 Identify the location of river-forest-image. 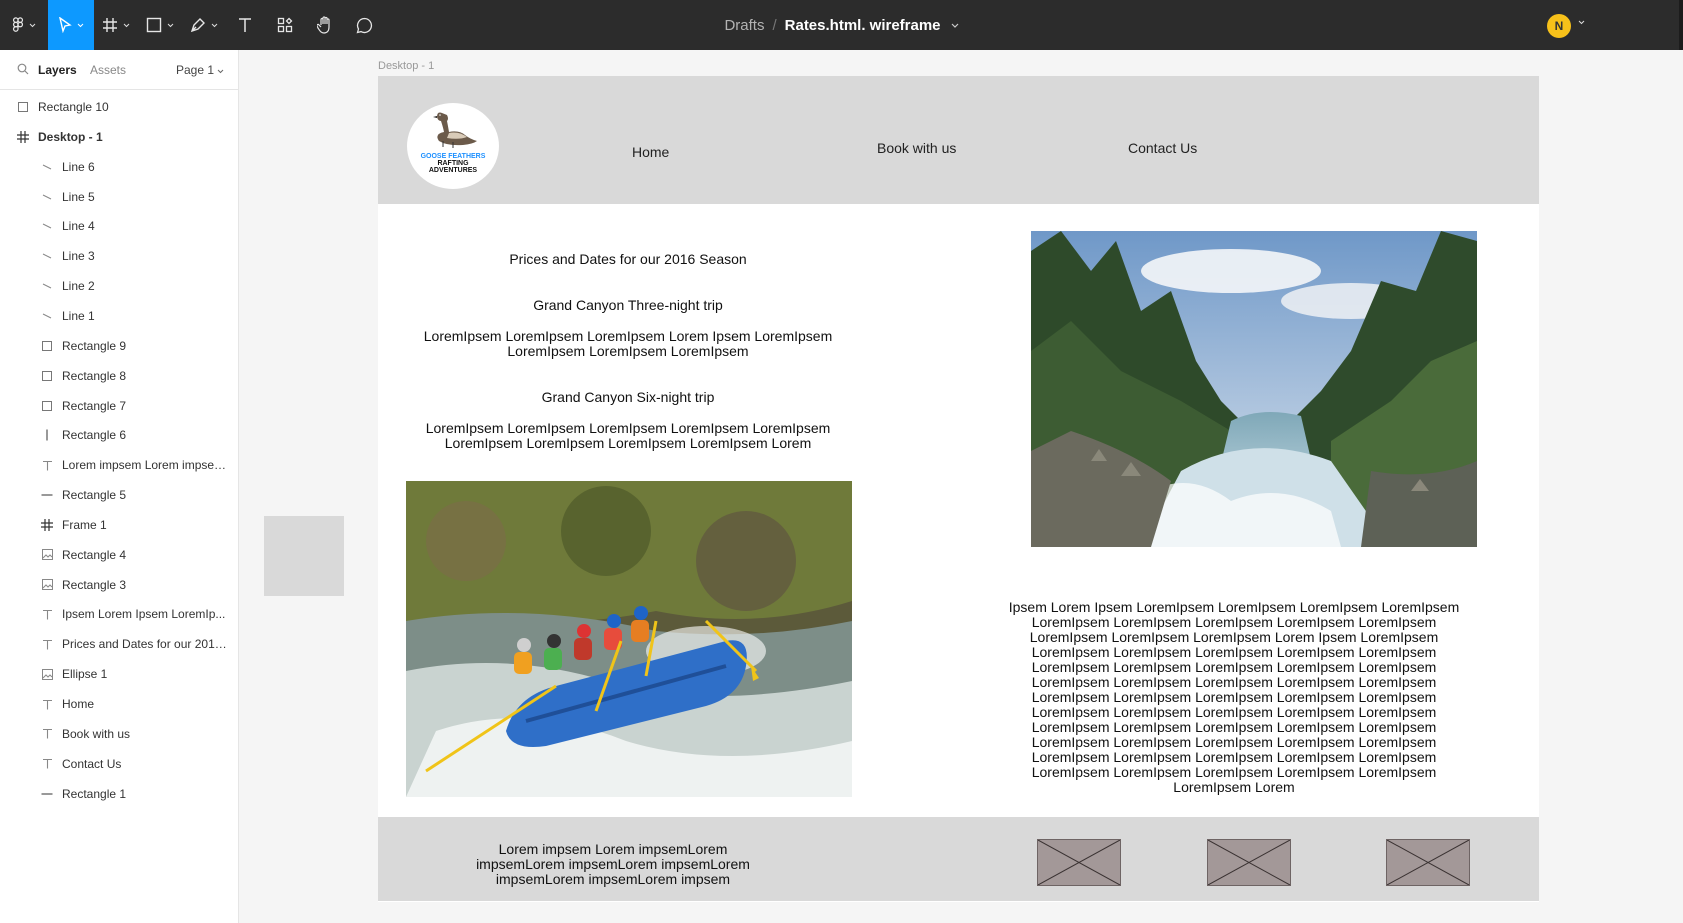
(1254, 389).